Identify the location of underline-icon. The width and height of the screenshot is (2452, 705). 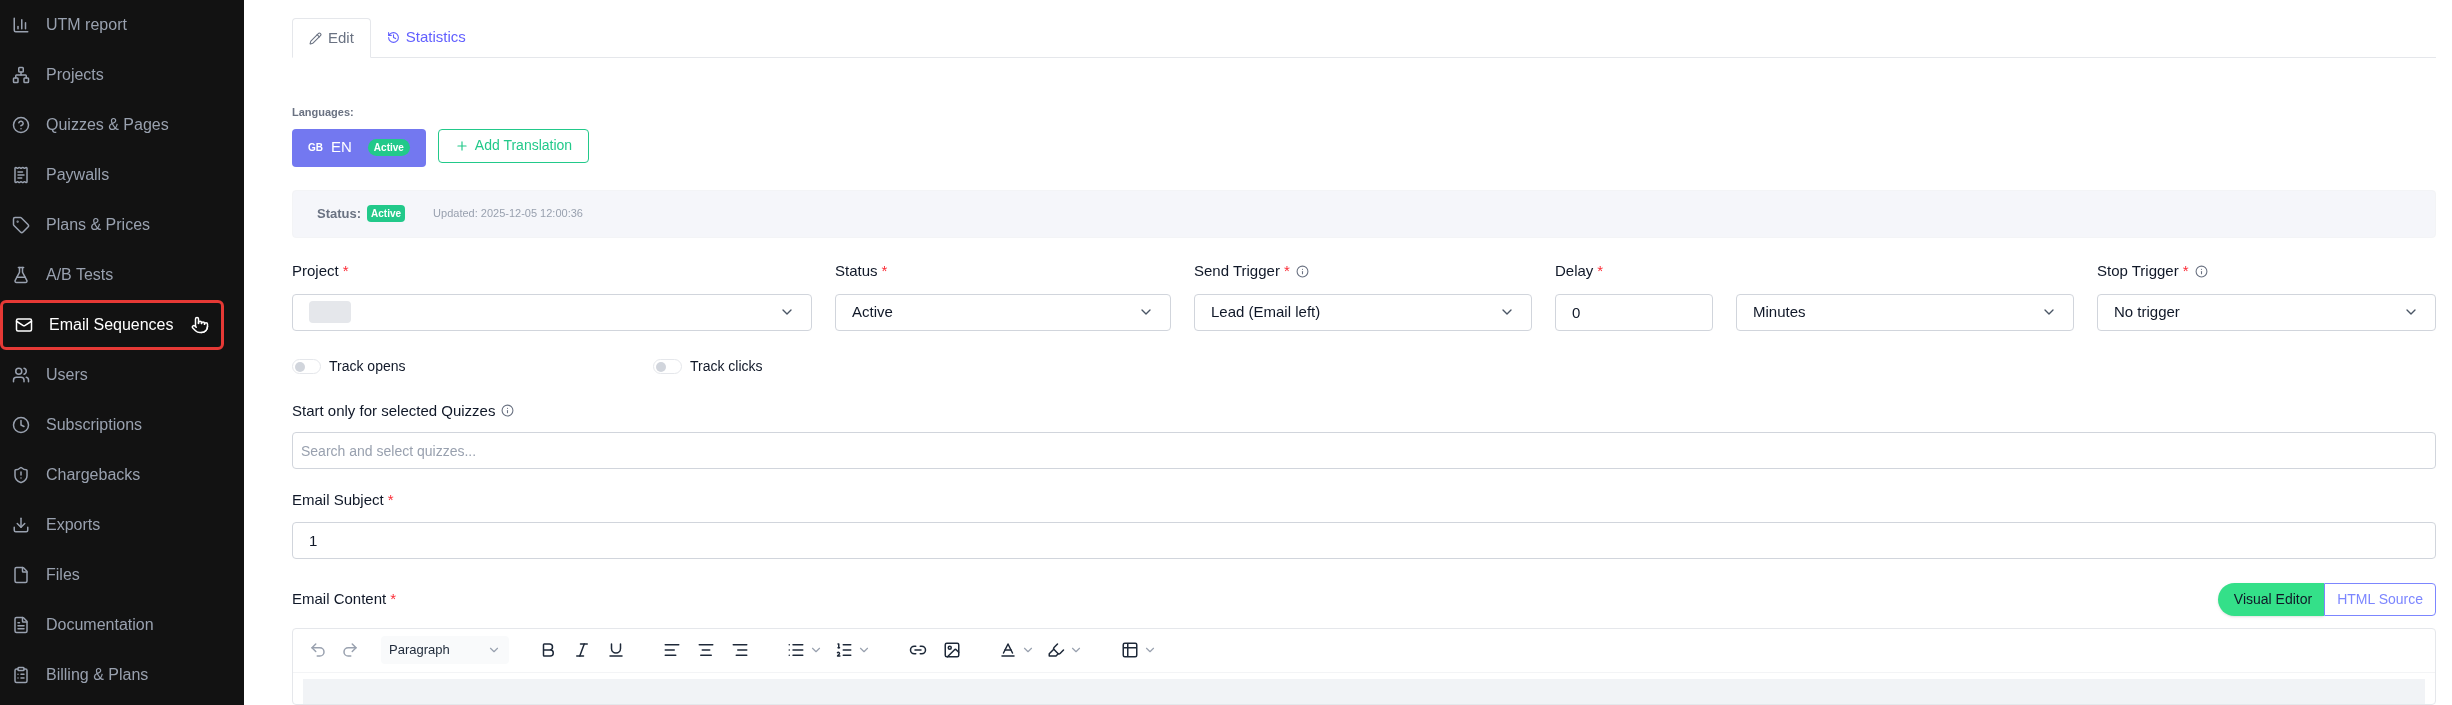
(616, 650).